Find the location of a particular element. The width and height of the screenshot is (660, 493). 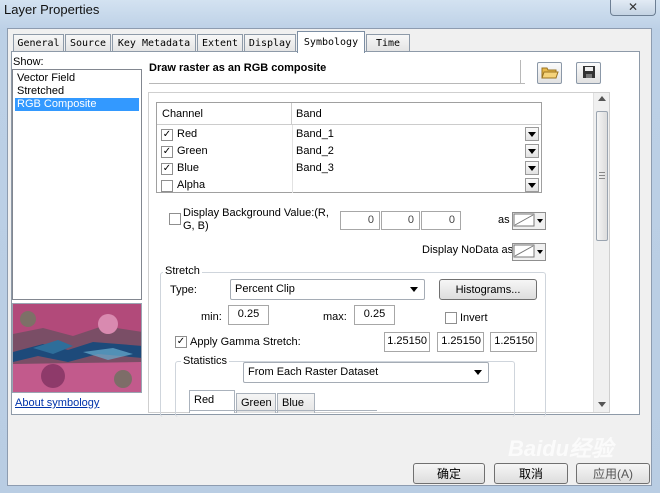

channel-name-red: Red is located at coordinates (187, 134).